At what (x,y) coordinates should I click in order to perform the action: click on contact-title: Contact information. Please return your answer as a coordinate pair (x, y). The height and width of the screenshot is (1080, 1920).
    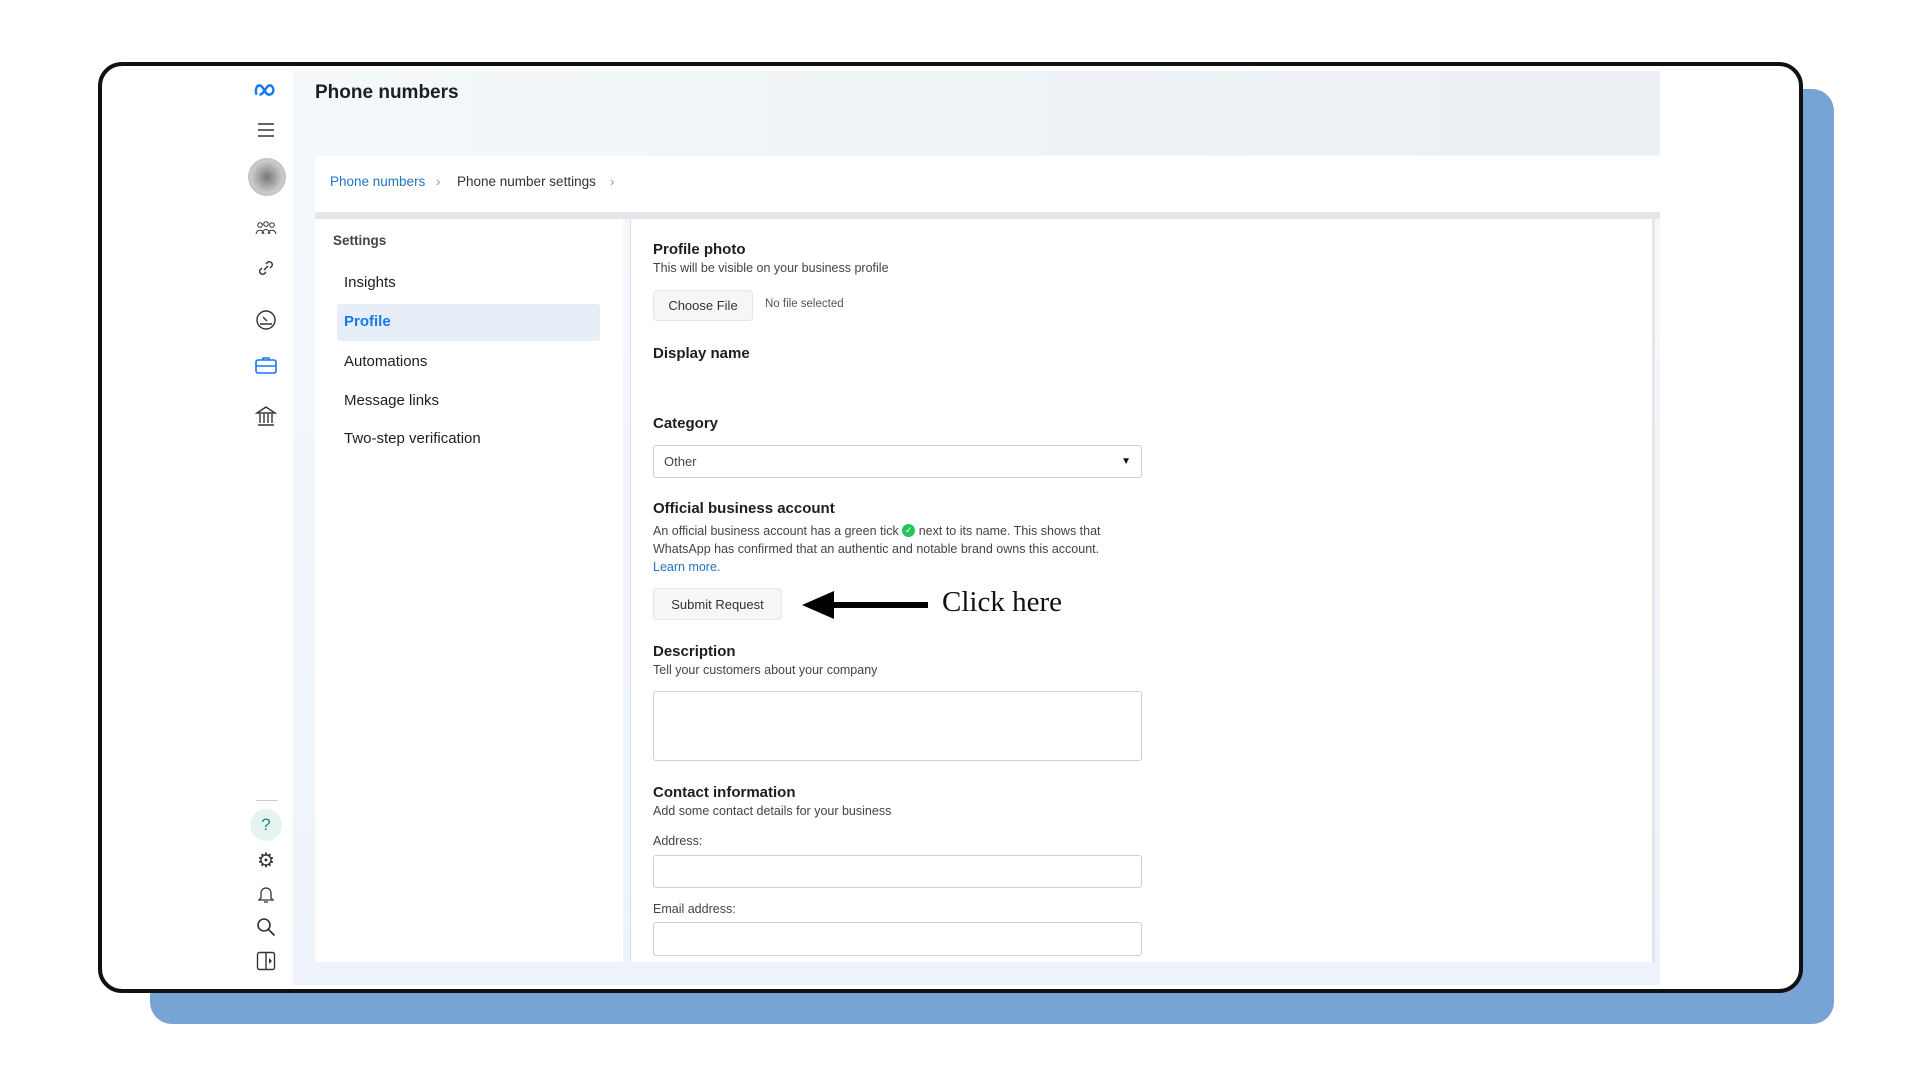
    Looking at the image, I should click on (724, 792).